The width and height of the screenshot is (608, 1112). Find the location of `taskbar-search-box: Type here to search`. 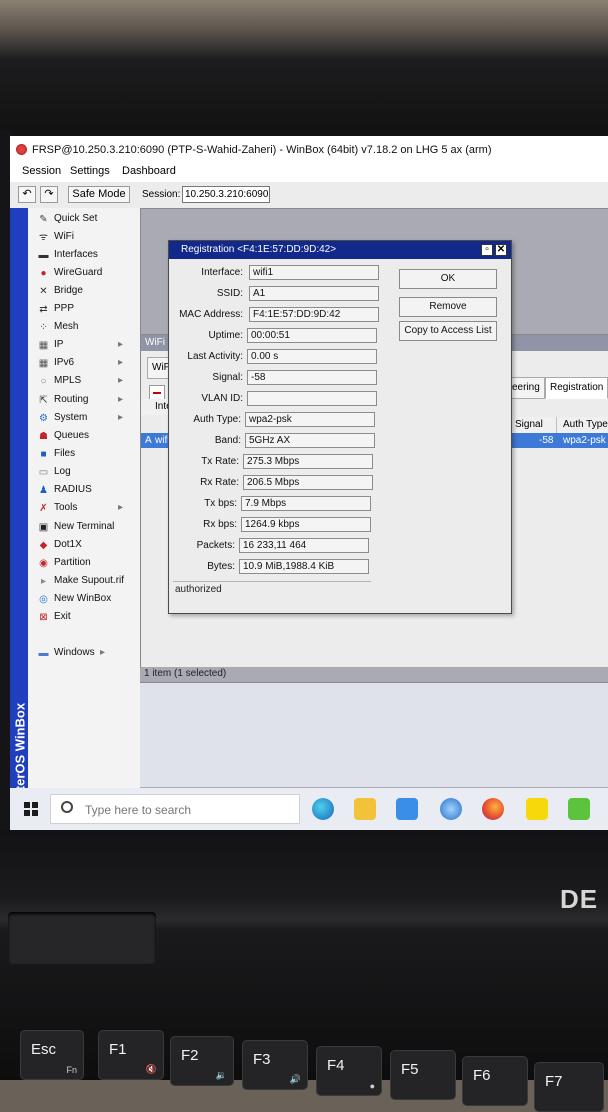

taskbar-search-box: Type here to search is located at coordinates (175, 809).